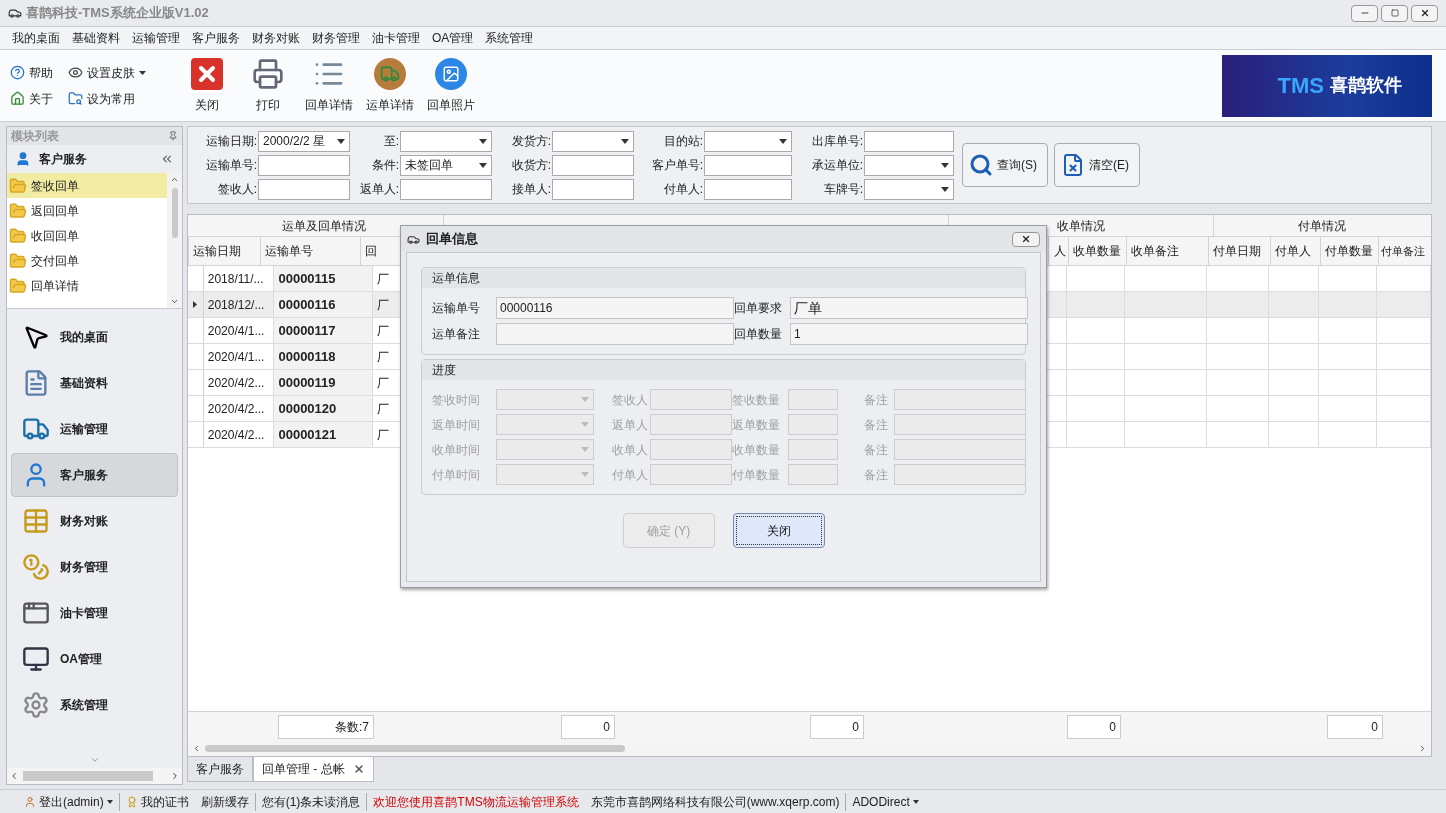 This screenshot has height=813, width=1446. What do you see at coordinates (758, 308) in the screenshot?
I see `field-label: 回单要求` at bounding box center [758, 308].